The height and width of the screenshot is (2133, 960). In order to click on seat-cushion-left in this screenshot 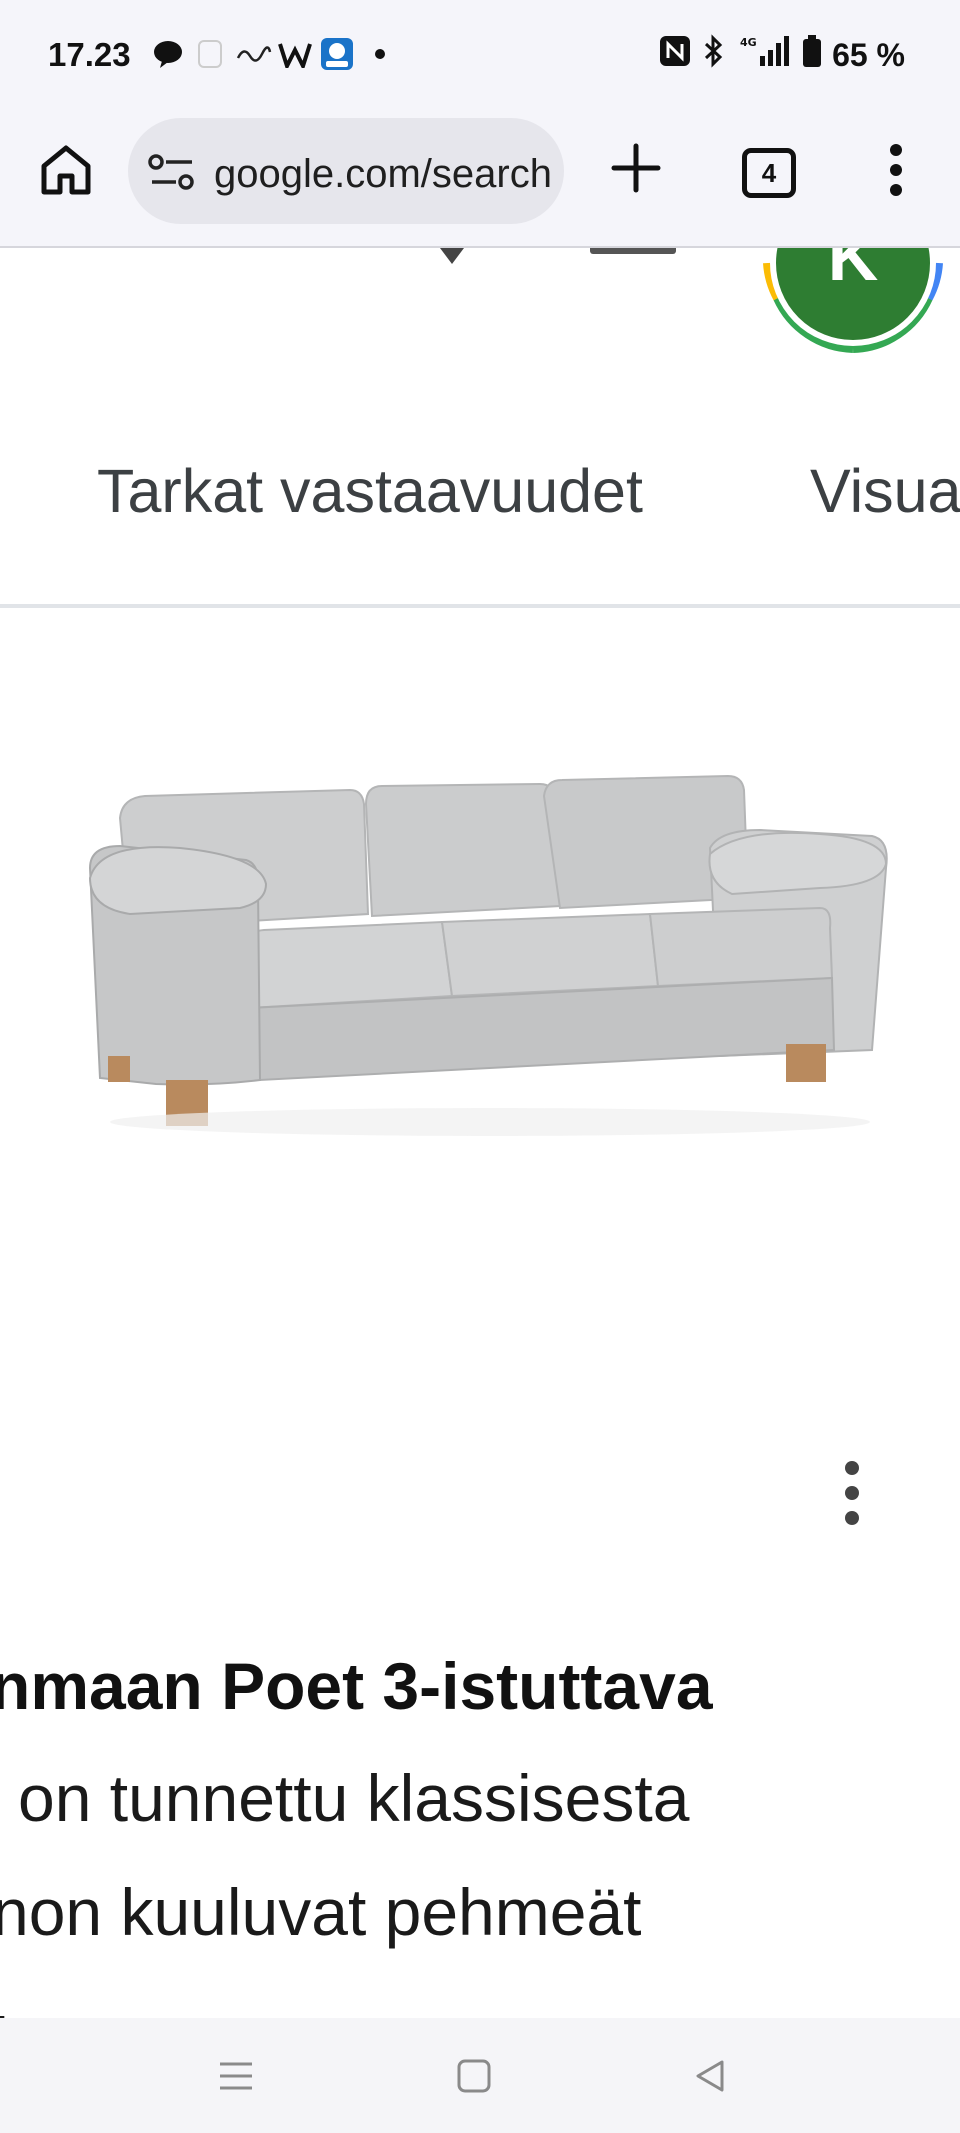, I will do `click(346, 965)`.